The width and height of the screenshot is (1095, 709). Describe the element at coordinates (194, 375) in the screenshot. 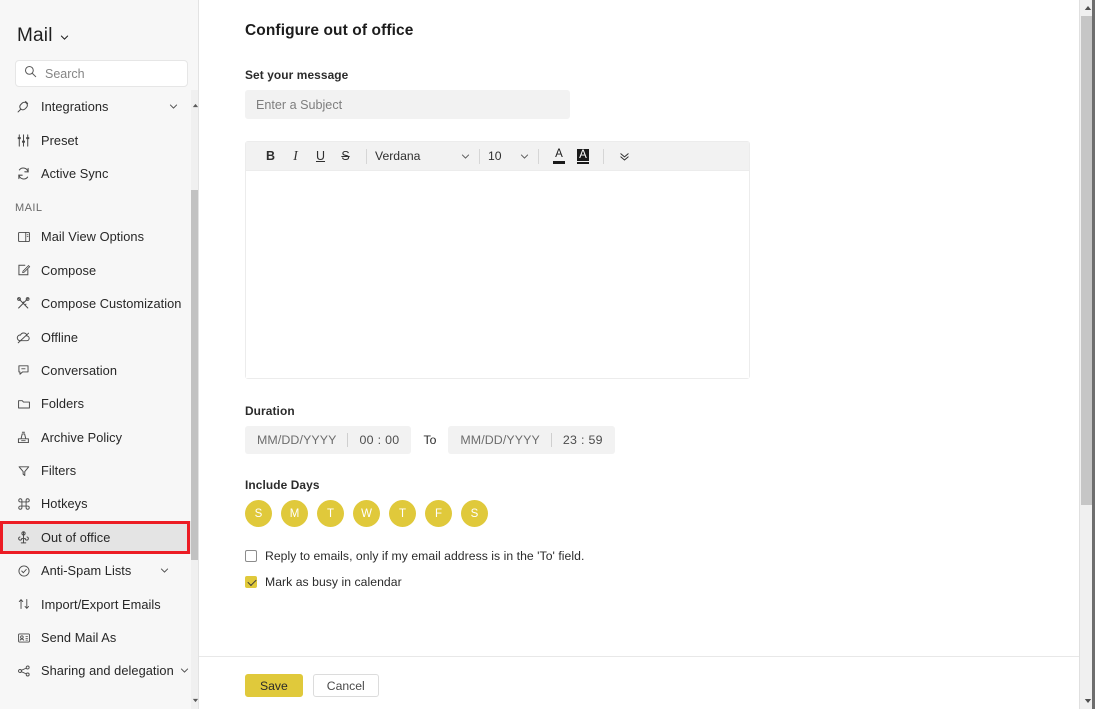

I see `sidebar-scrollbar-thumb` at that location.